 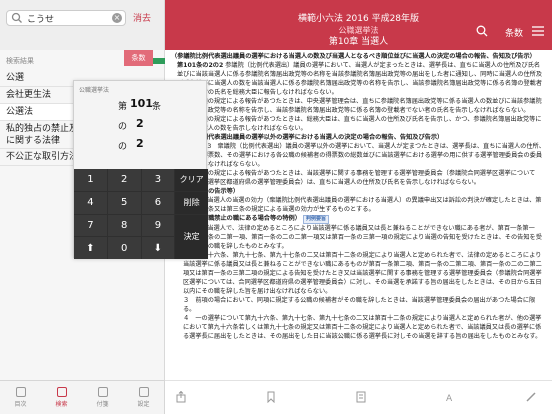 I want to click on pencil-icon, so click(x=531, y=397).